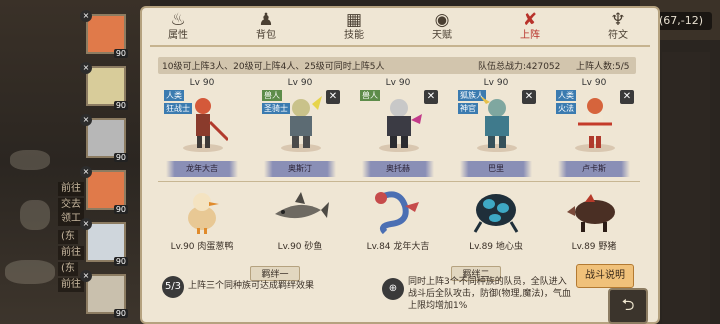 The width and height of the screenshot is (720, 324). I want to click on beast-name: Lv.90 肉蛋葱鸭, so click(202, 247).